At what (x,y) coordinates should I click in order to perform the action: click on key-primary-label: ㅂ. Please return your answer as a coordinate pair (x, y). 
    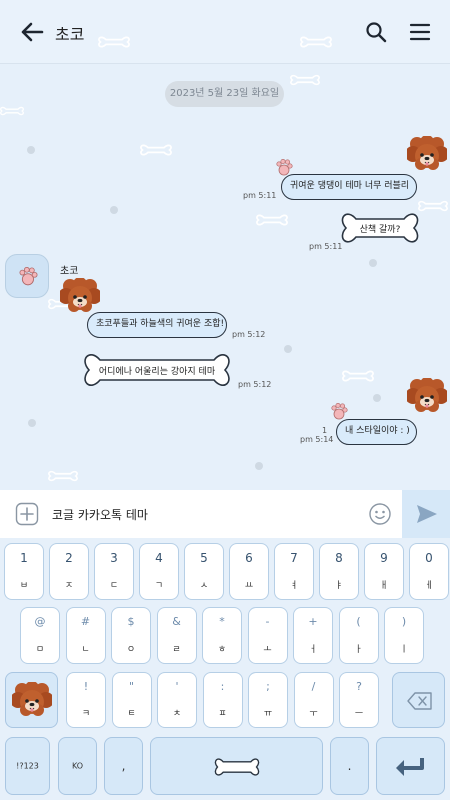
    Looking at the image, I should click on (24, 586).